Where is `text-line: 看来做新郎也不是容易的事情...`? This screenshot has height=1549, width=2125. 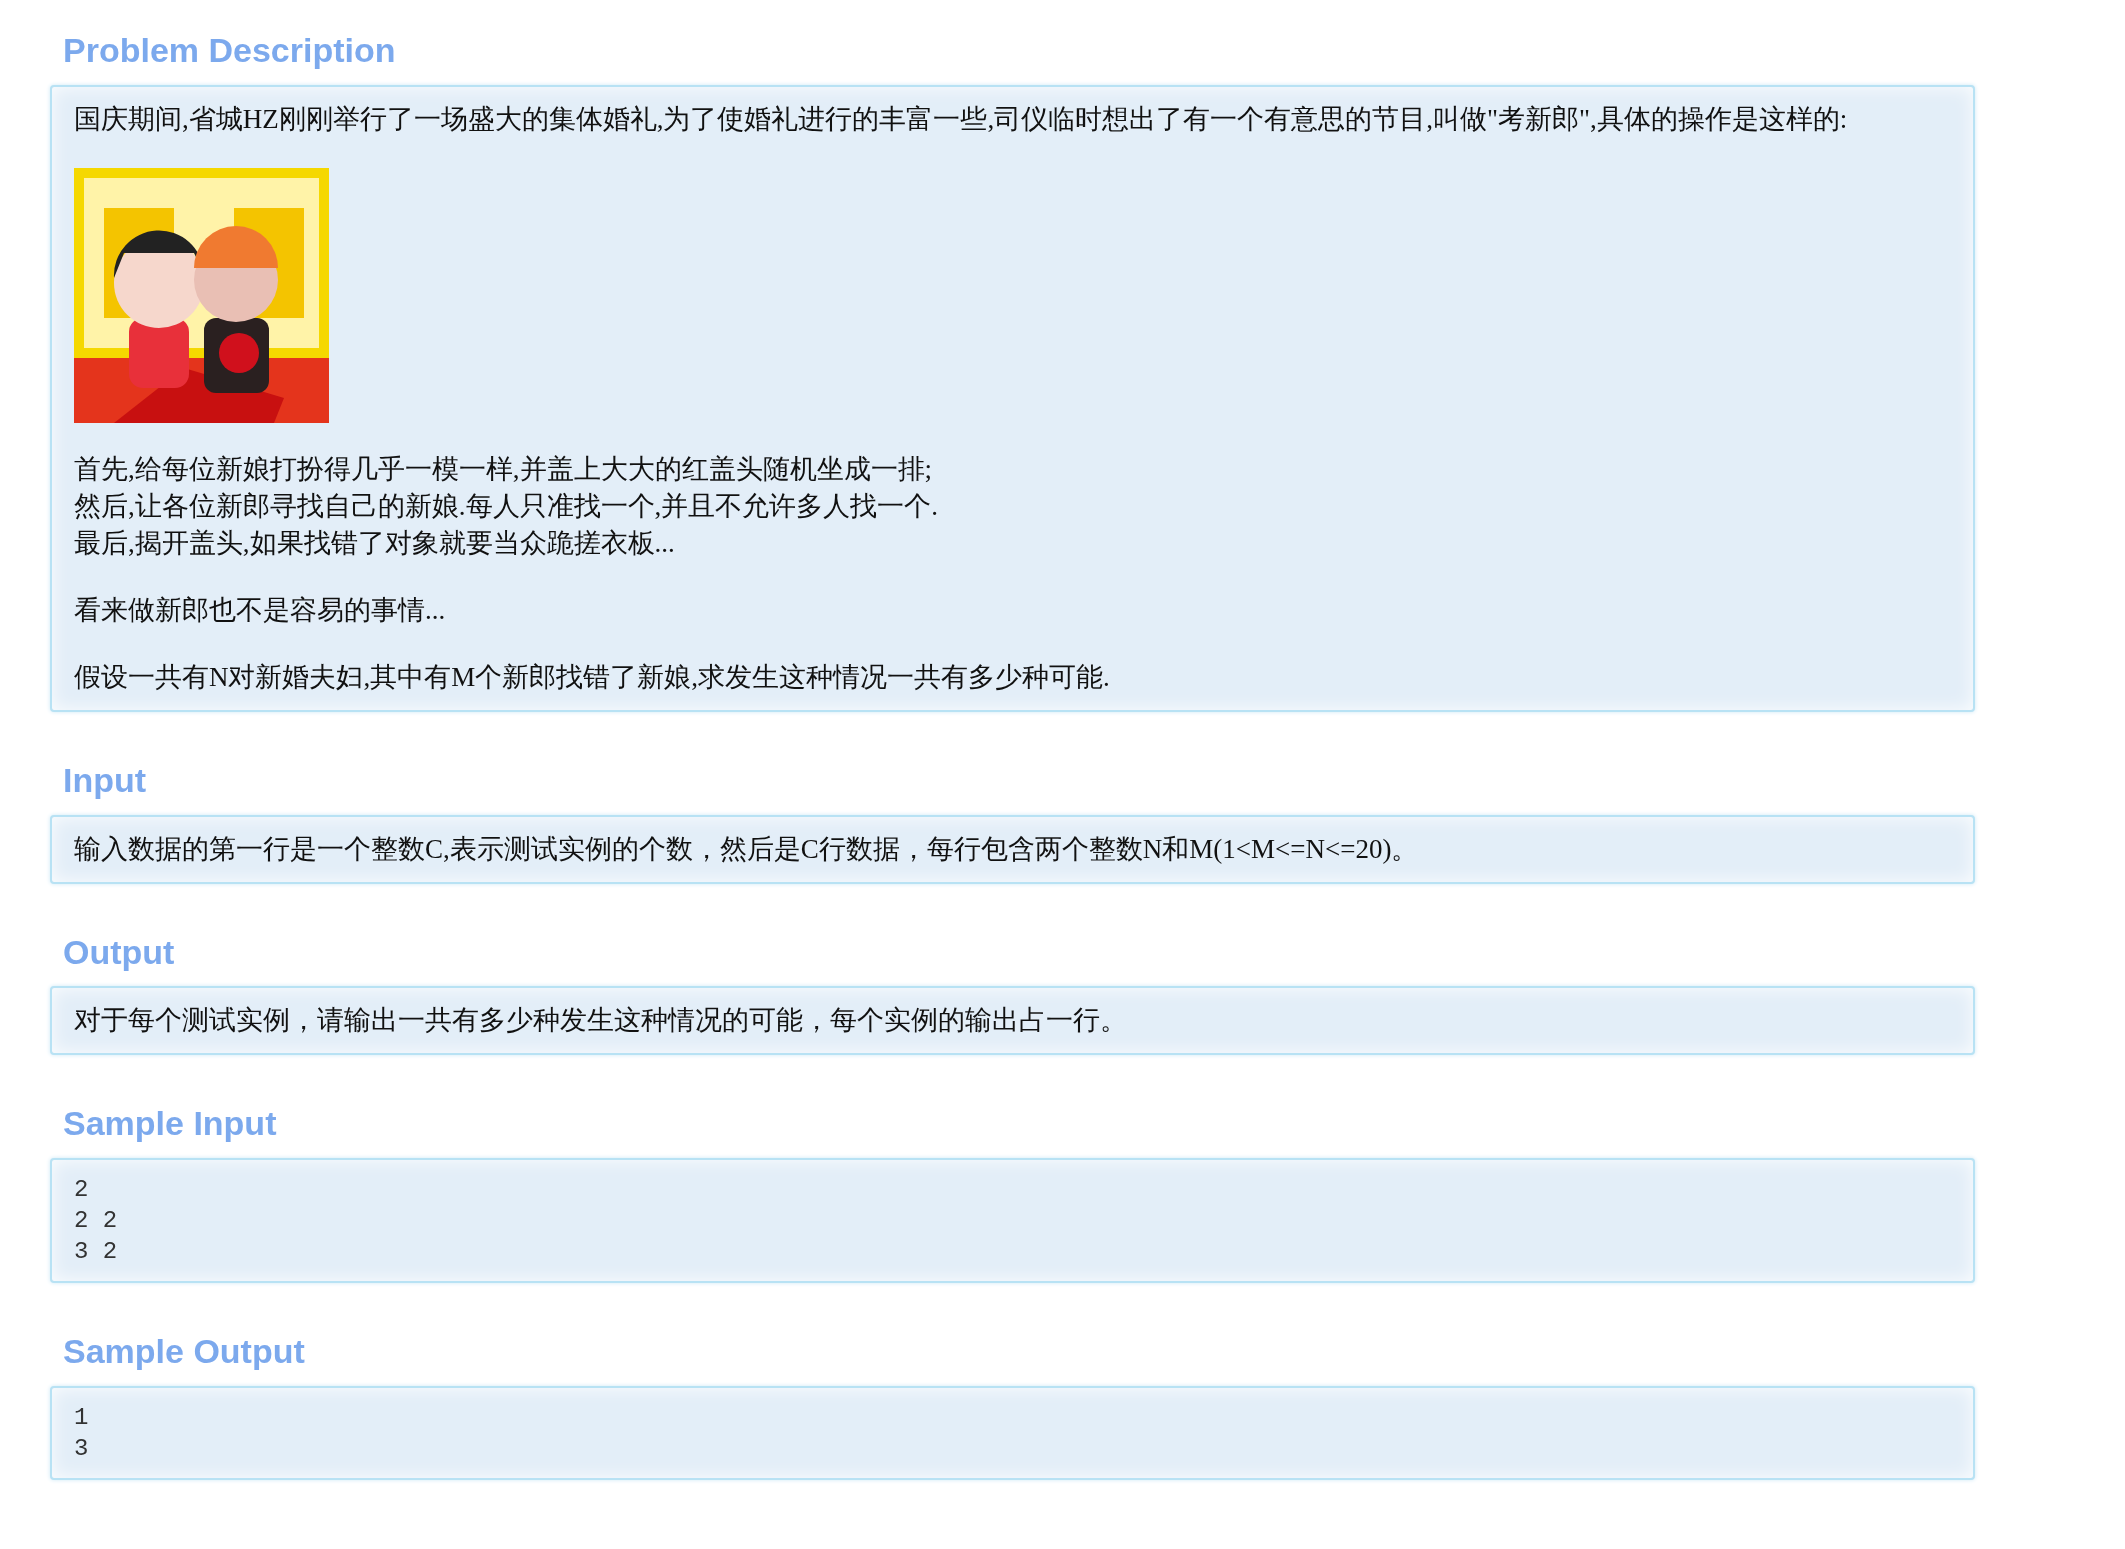 text-line: 看来做新郎也不是容易的事情... is located at coordinates (260, 610).